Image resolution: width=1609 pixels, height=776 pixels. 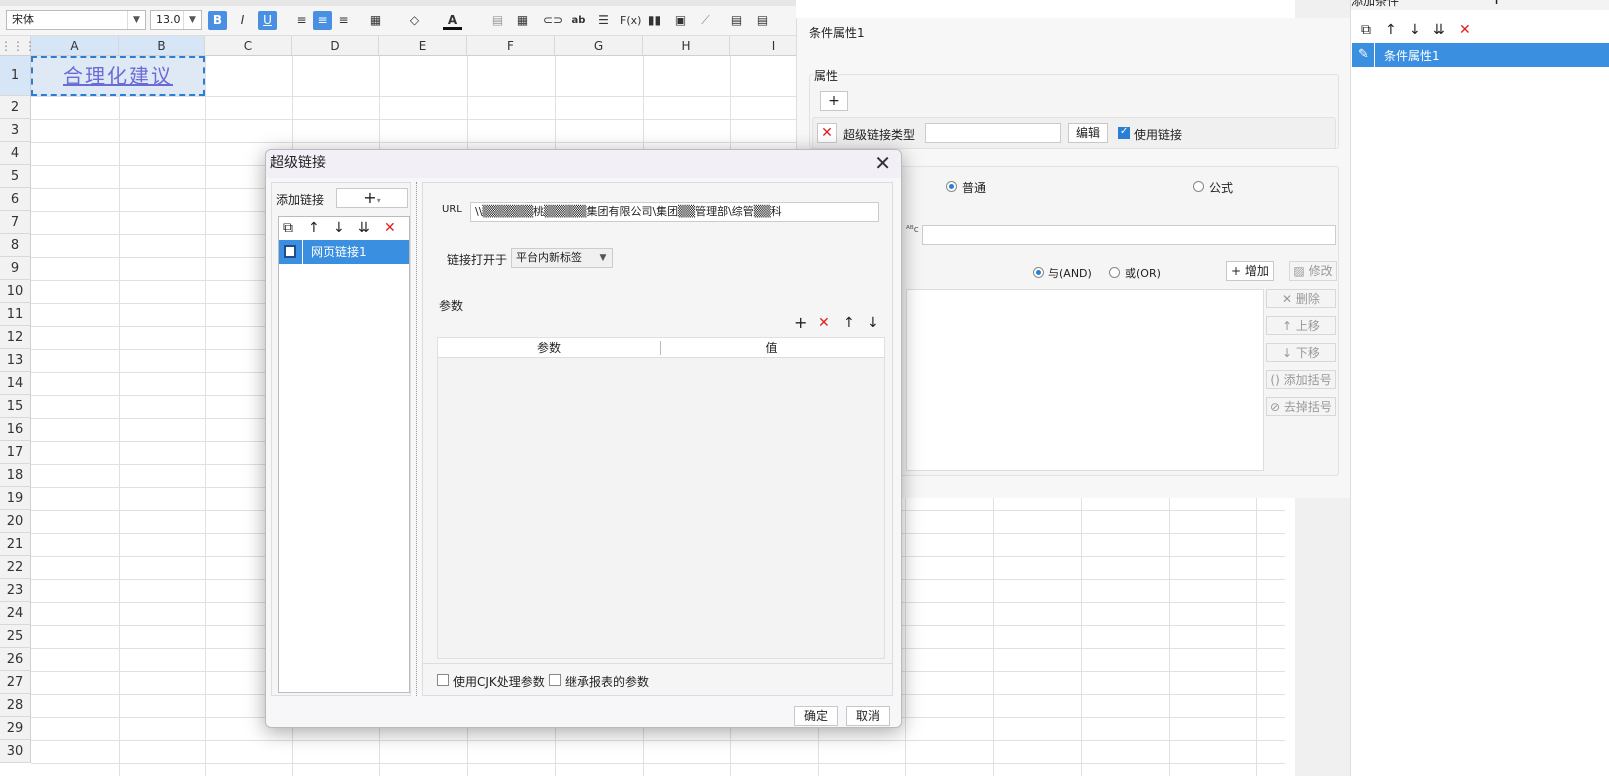 What do you see at coordinates (1301, 406) in the screenshot?
I see `remove-bracket-button: ⊘ 去掉括号` at bounding box center [1301, 406].